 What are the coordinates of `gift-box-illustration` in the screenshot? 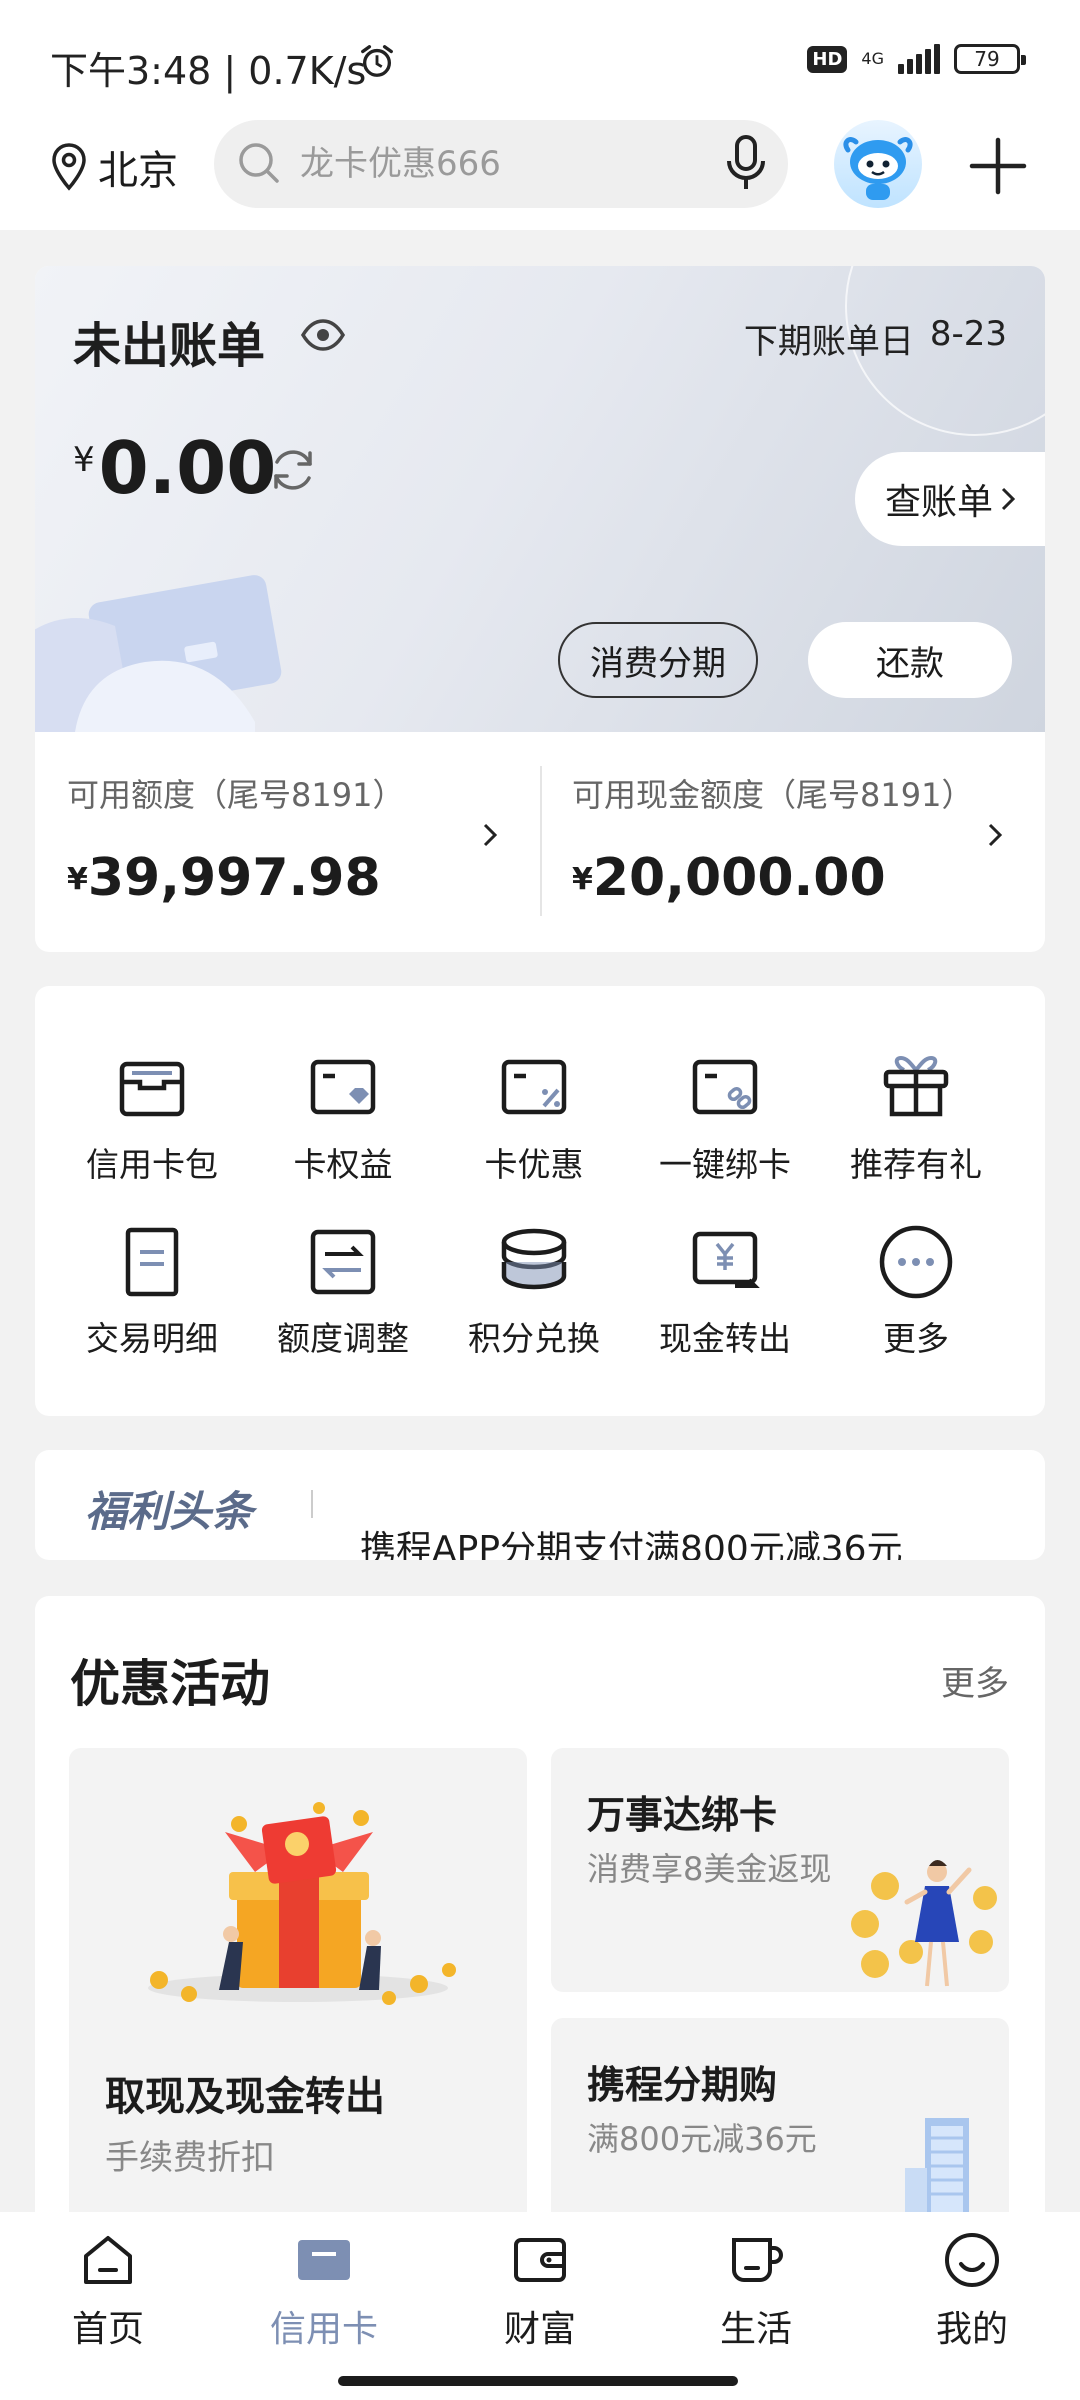 It's located at (302, 1903).